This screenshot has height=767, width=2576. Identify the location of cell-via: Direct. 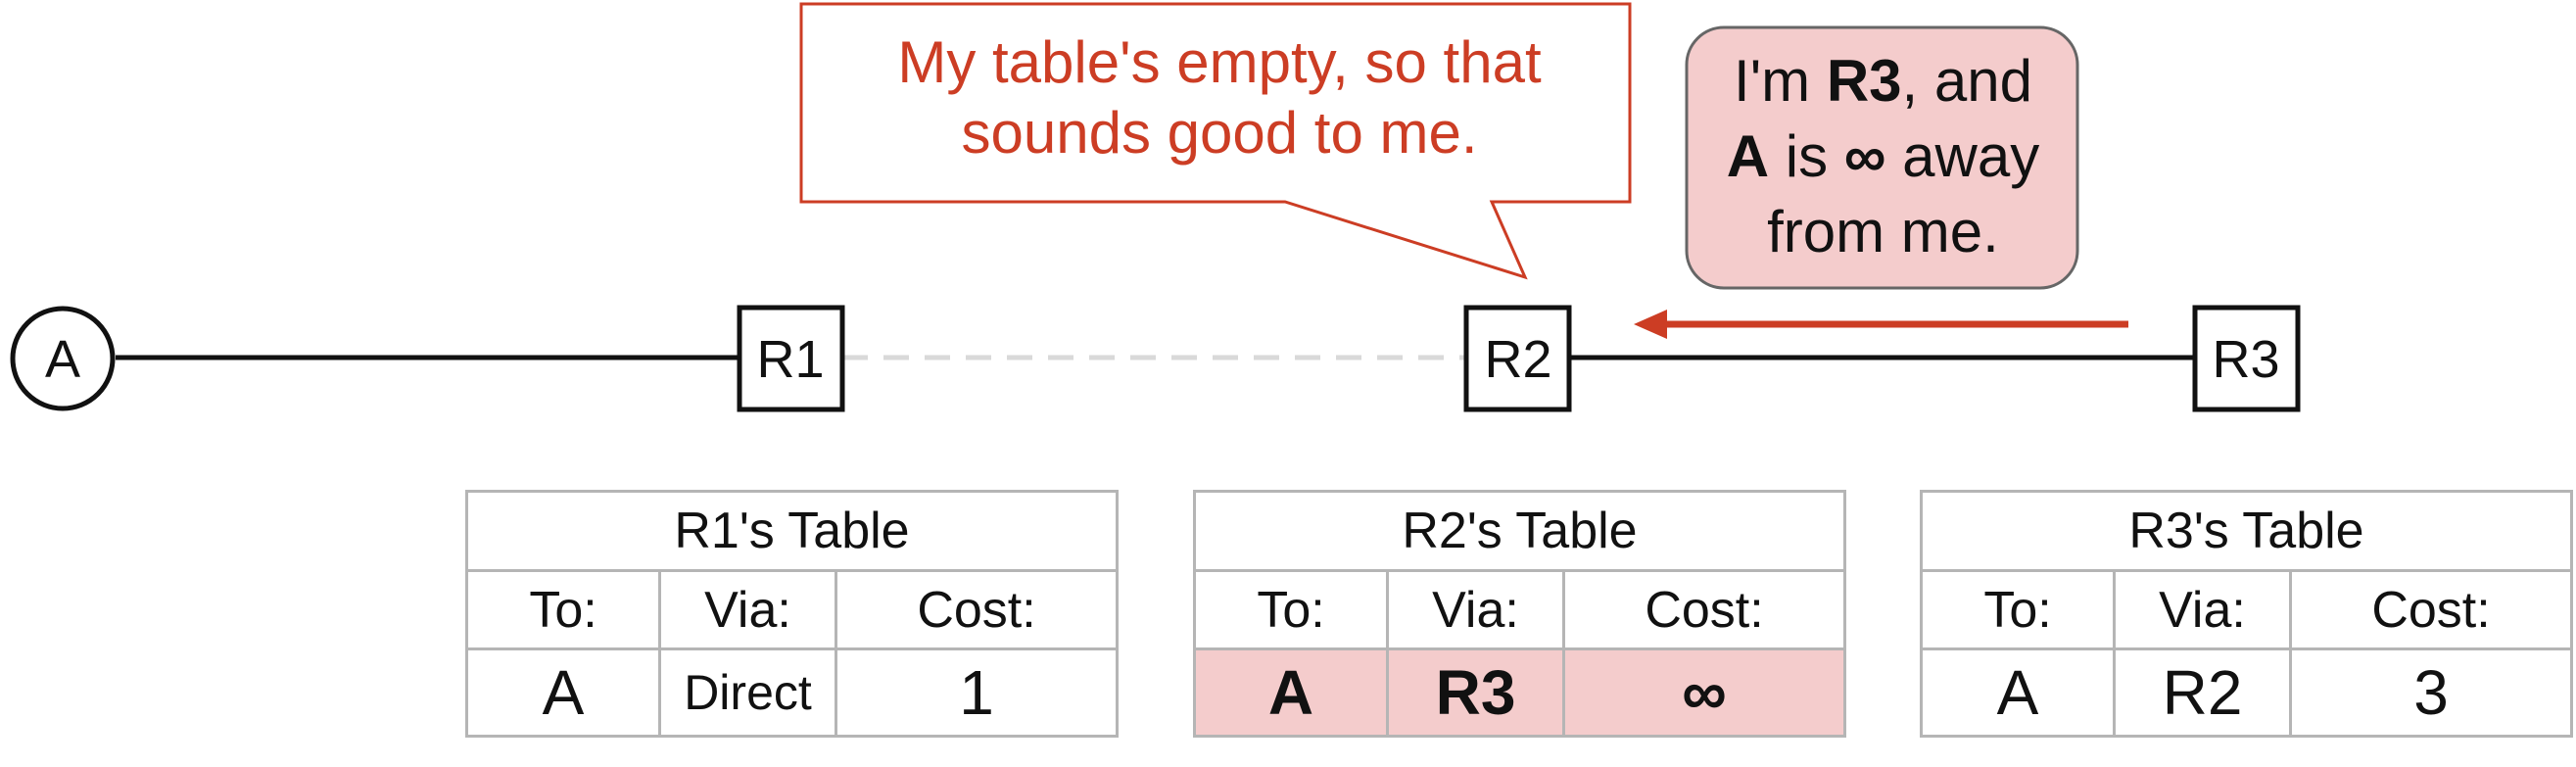
(747, 692).